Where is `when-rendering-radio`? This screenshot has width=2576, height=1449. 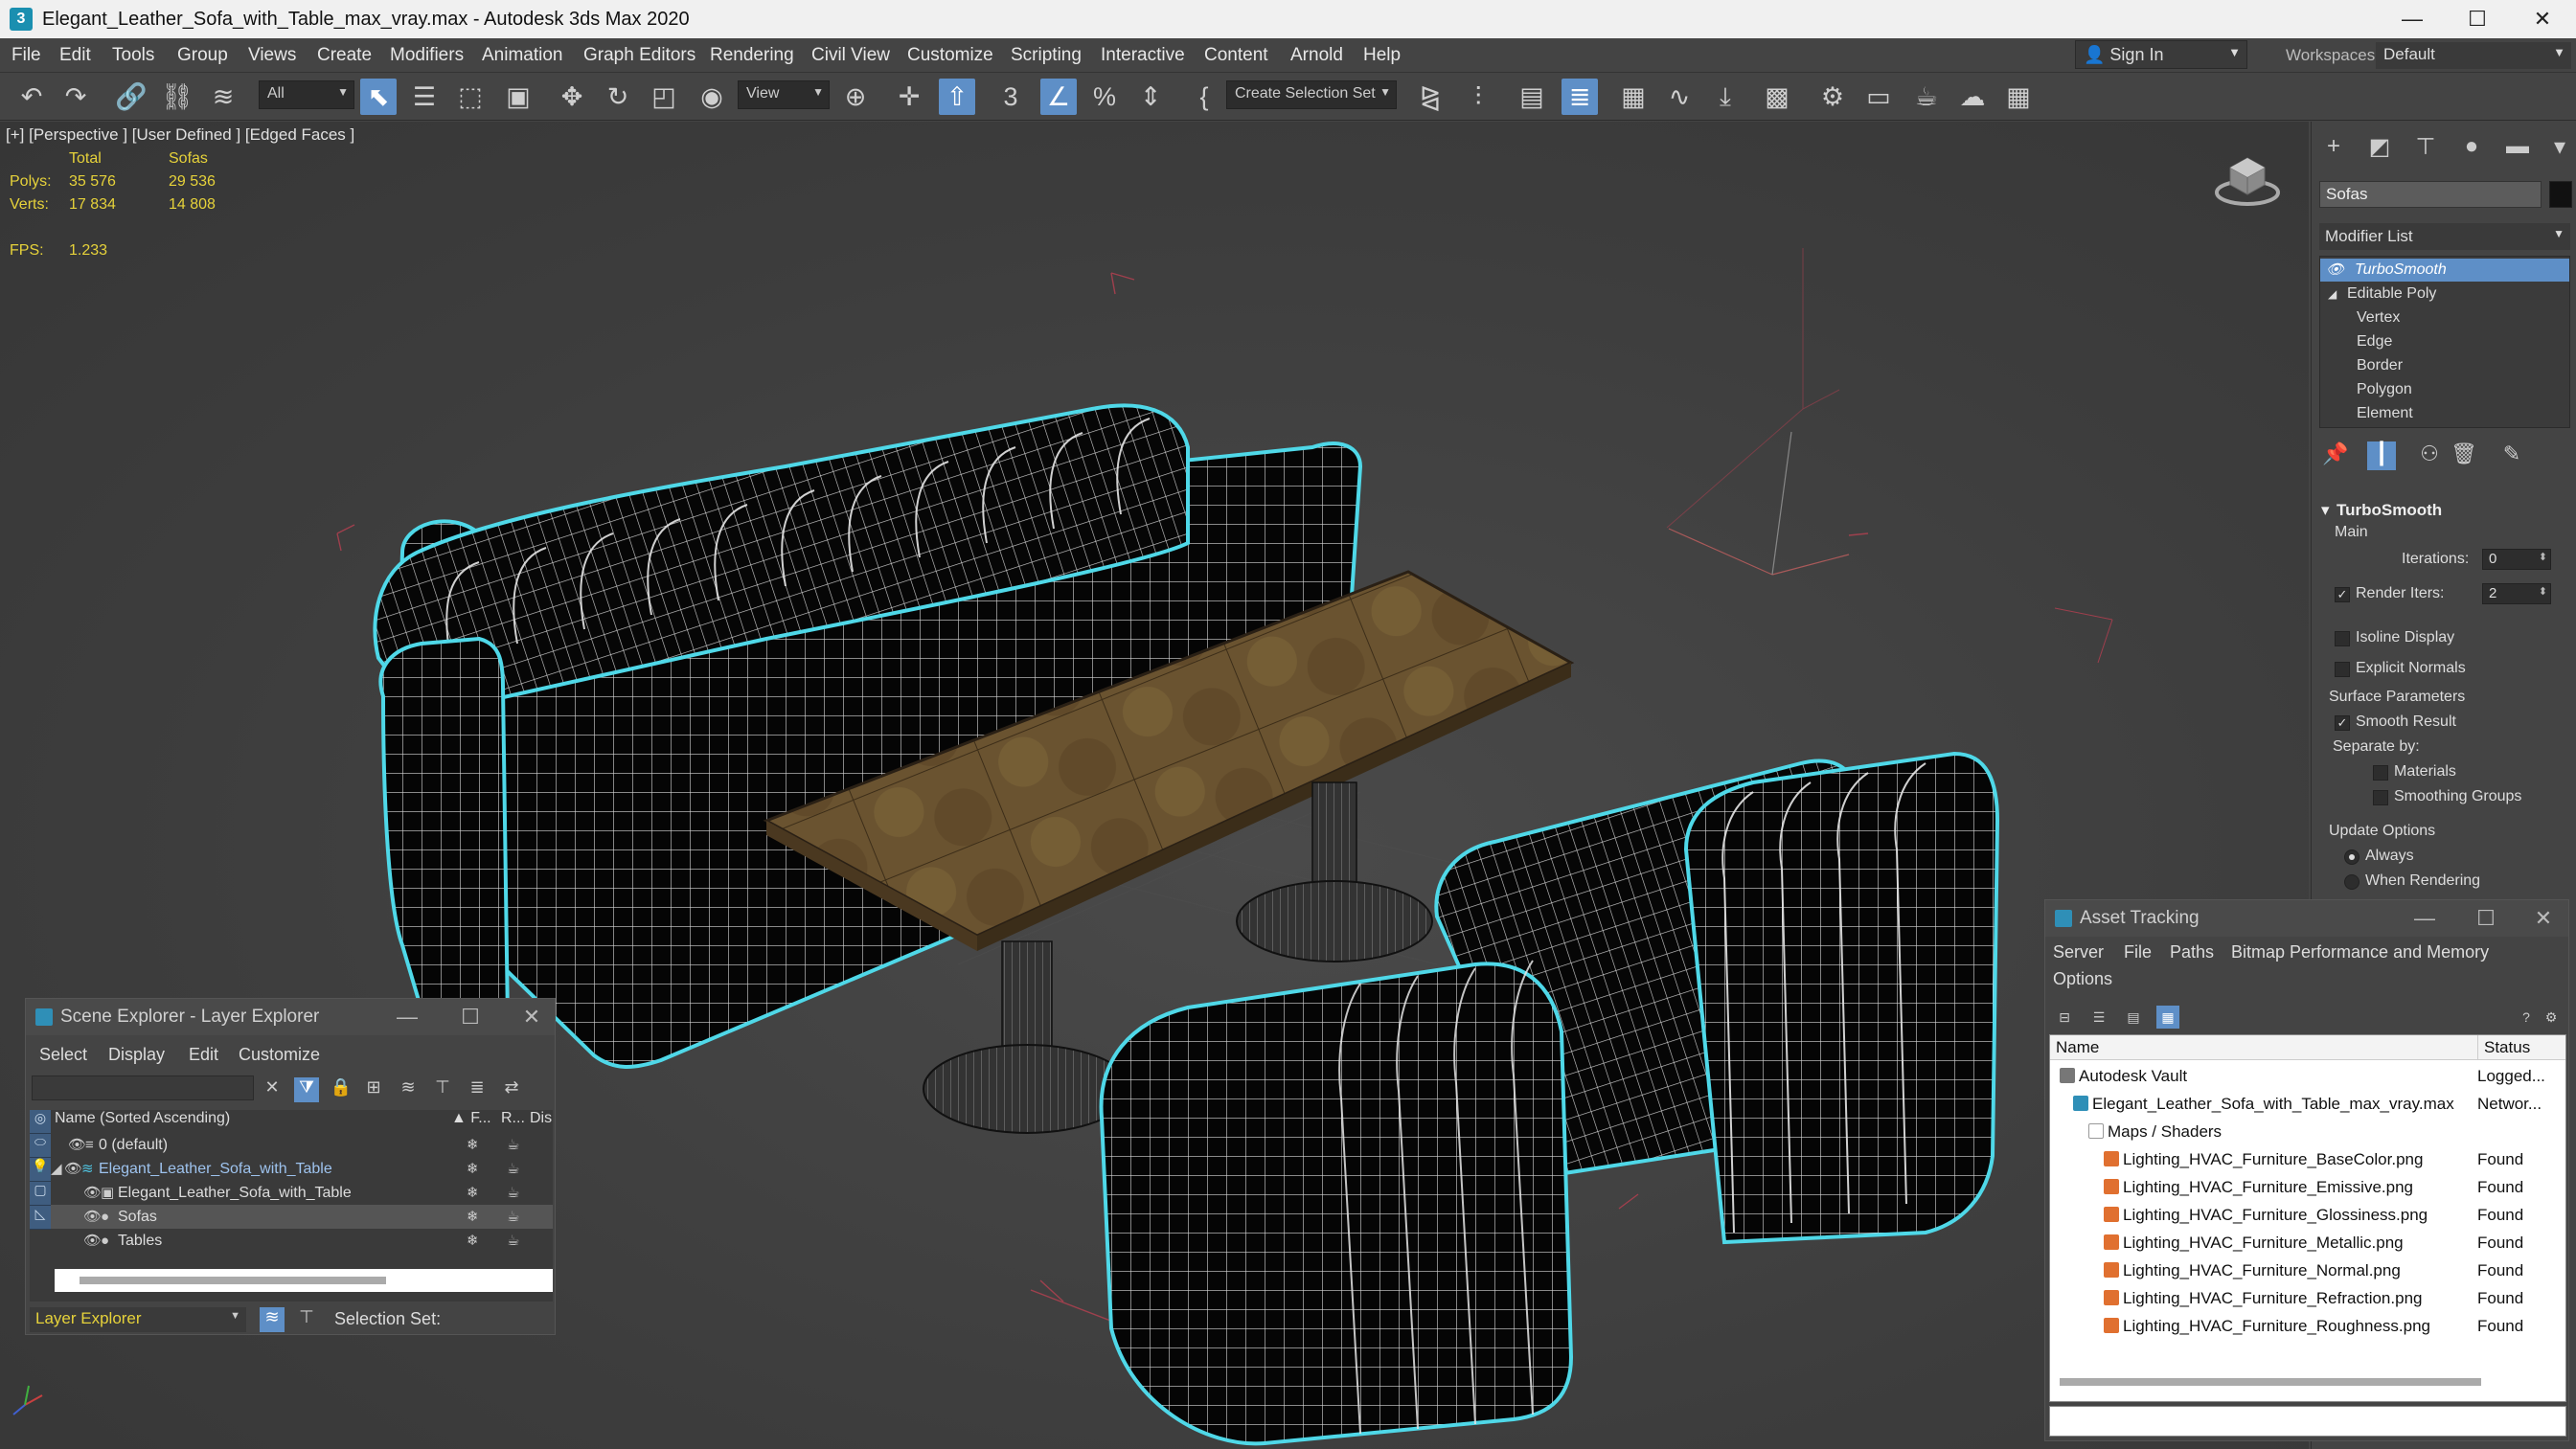 when-rendering-radio is located at coordinates (2351, 882).